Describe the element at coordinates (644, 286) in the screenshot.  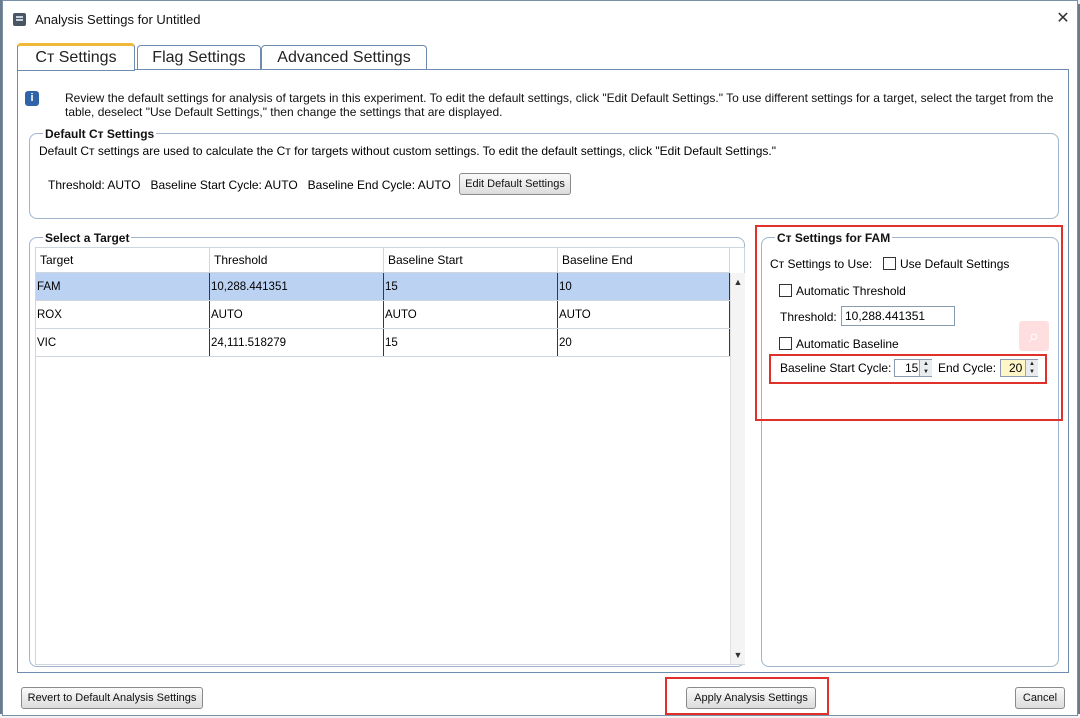
I see `cell-baseline-end: 10` at that location.